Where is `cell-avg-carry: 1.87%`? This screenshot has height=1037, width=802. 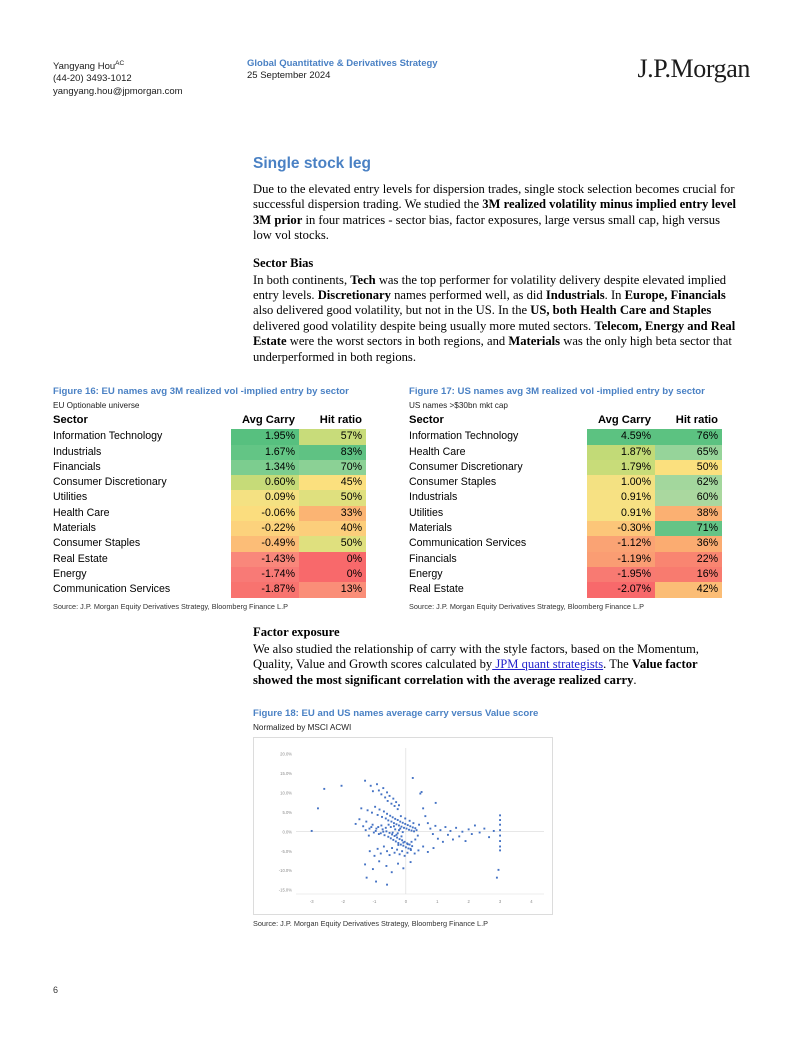 cell-avg-carry: 1.87% is located at coordinates (621, 452).